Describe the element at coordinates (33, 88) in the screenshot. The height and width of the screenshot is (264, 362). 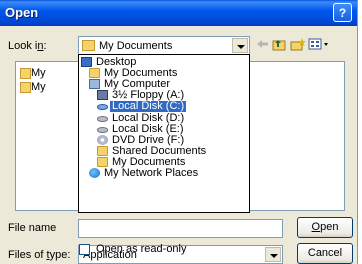
I see `list-item: My Pic` at that location.